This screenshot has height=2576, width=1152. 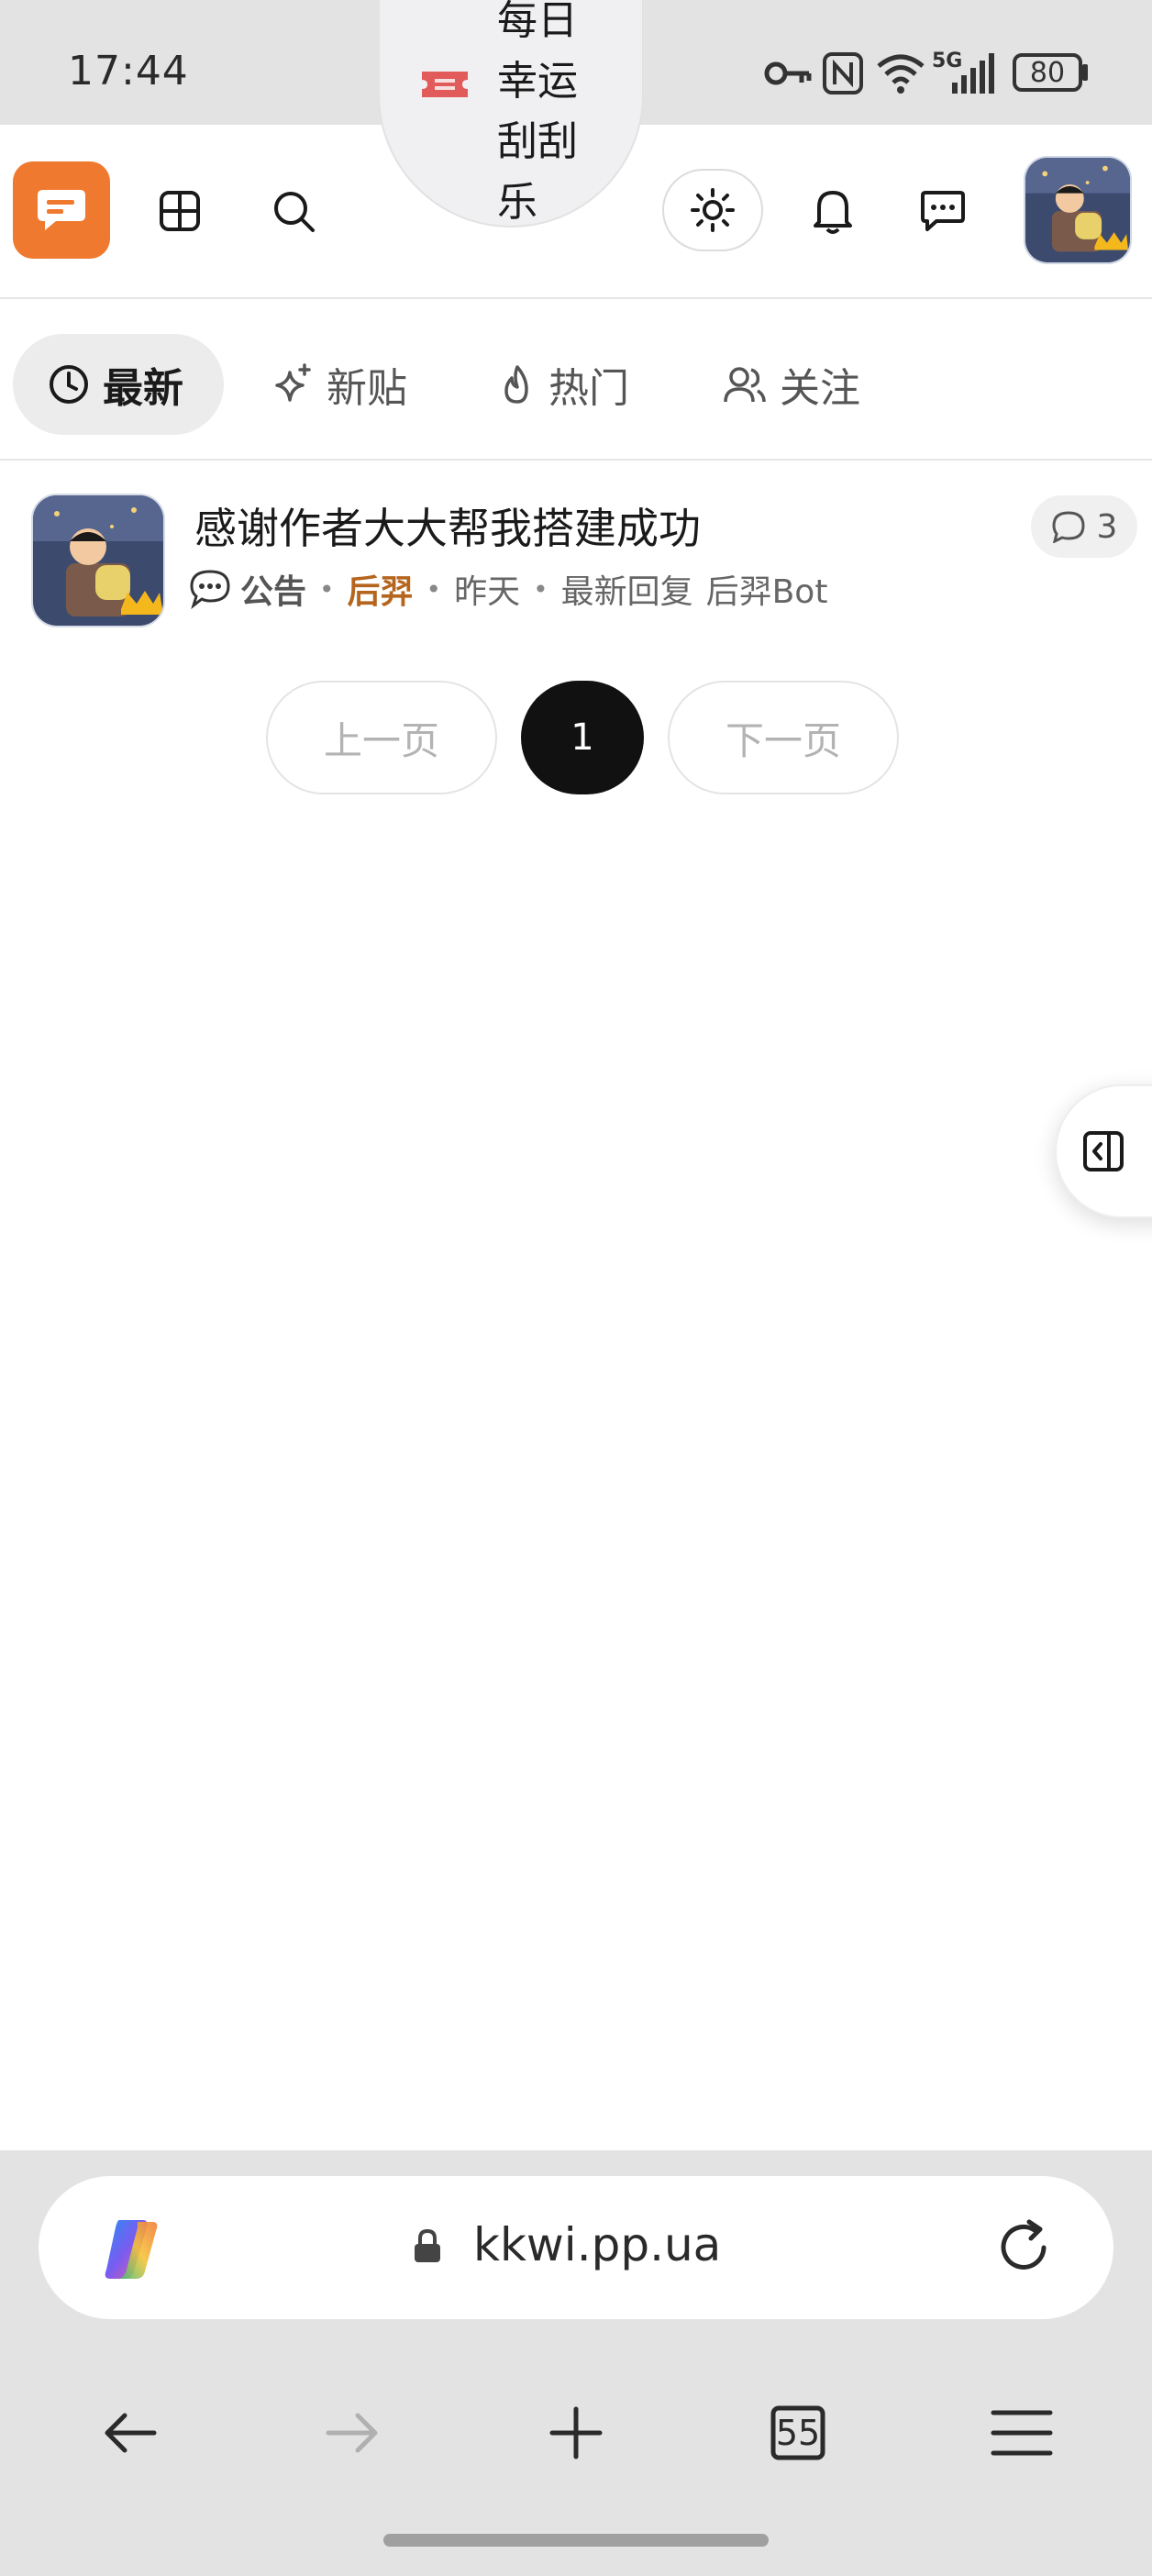 I want to click on topic-tabs: 最新 新贴 热门 关注, so click(x=576, y=380).